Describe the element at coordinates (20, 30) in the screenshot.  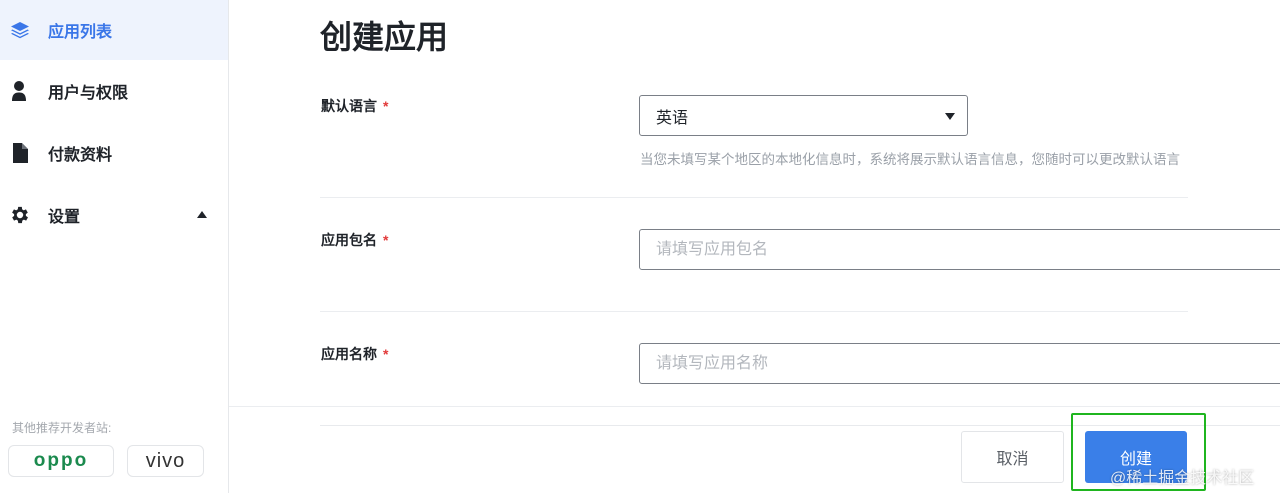
I see `layers-icon` at that location.